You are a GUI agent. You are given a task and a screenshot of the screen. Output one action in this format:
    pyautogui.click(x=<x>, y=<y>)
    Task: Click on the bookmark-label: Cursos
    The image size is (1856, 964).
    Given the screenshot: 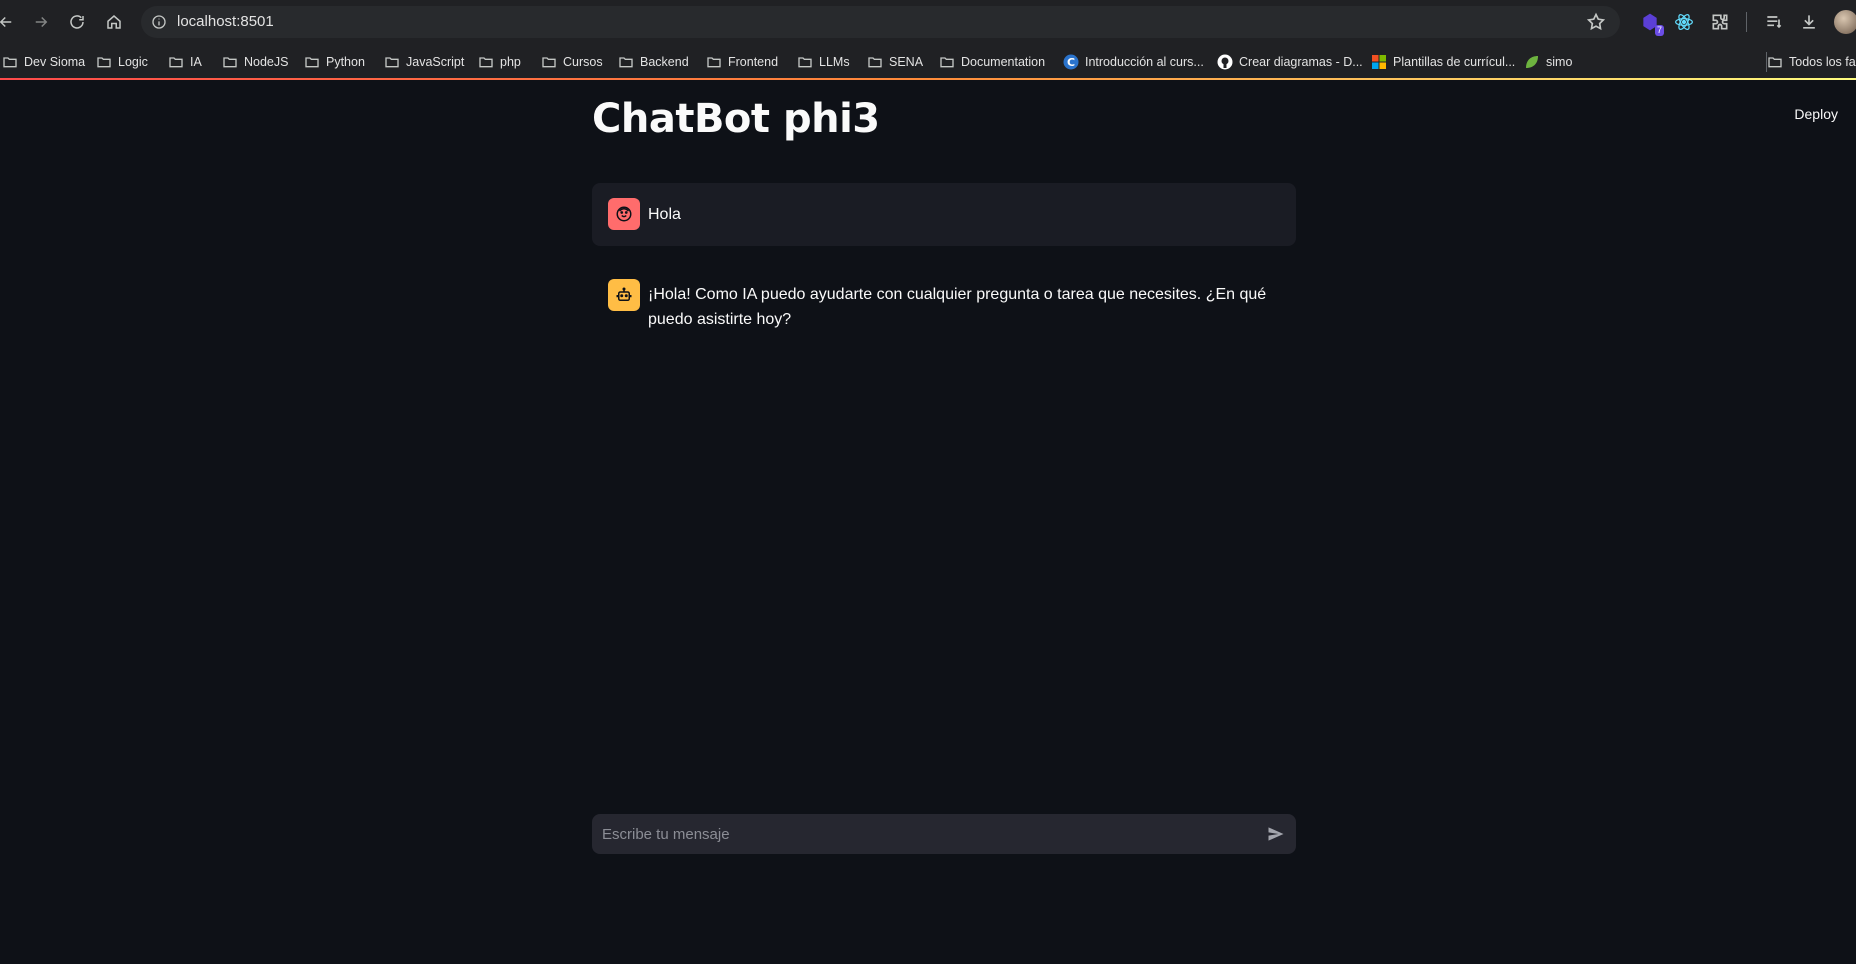 What is the action you would take?
    pyautogui.click(x=583, y=62)
    